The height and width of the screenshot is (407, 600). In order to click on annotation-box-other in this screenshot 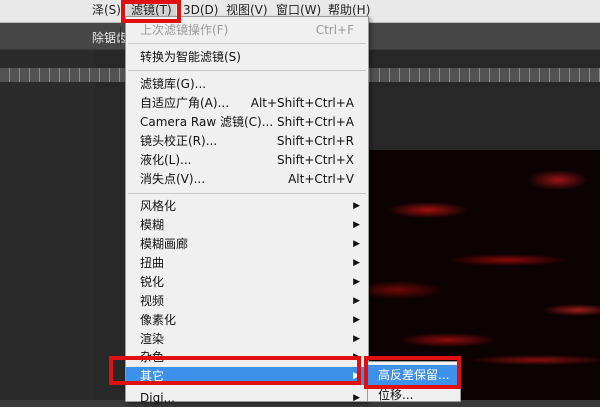, I will do `click(235, 370)`.